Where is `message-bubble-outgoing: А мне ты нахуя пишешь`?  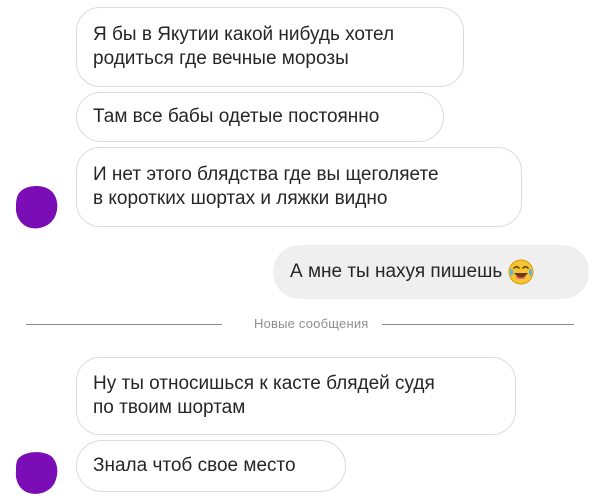 message-bubble-outgoing: А мне ты нахуя пишешь is located at coordinates (431, 272).